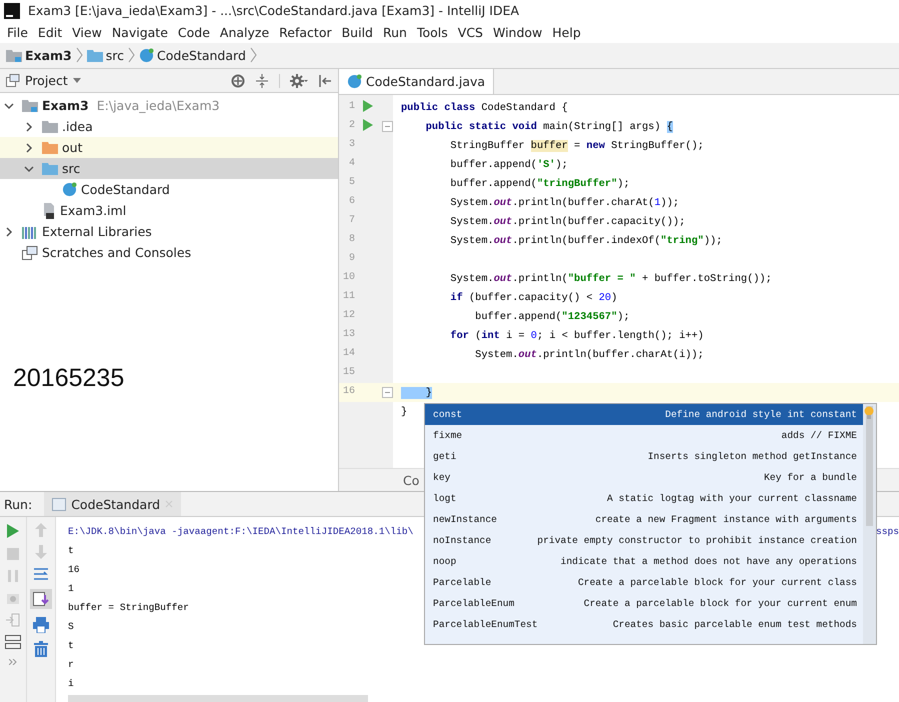 Image resolution: width=899 pixels, height=702 pixels. What do you see at coordinates (105, 55) in the screenshot?
I see `breadcrumb: src` at bounding box center [105, 55].